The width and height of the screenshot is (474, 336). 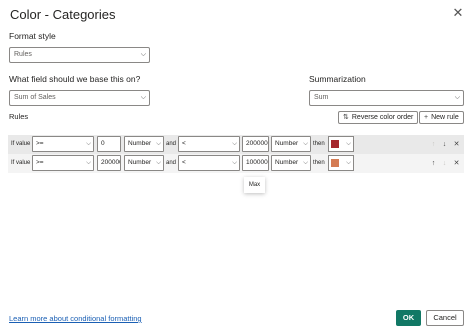 I want to click on reverse-color-order-label: Reverse color order, so click(x=382, y=117).